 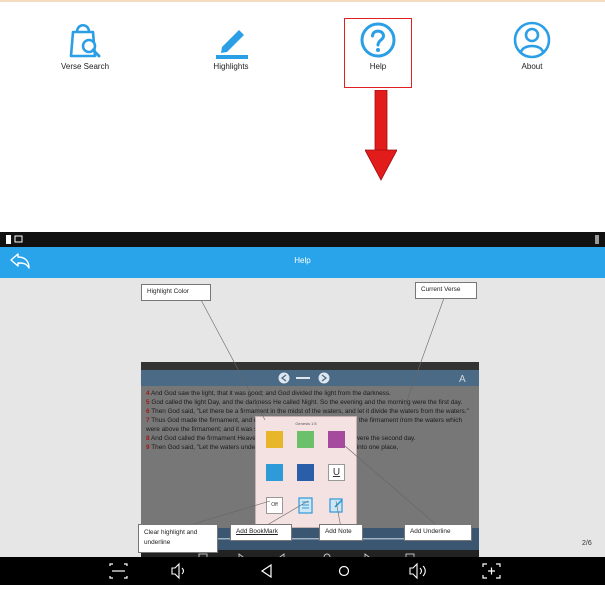 I want to click on battery-icon, so click(x=14, y=239).